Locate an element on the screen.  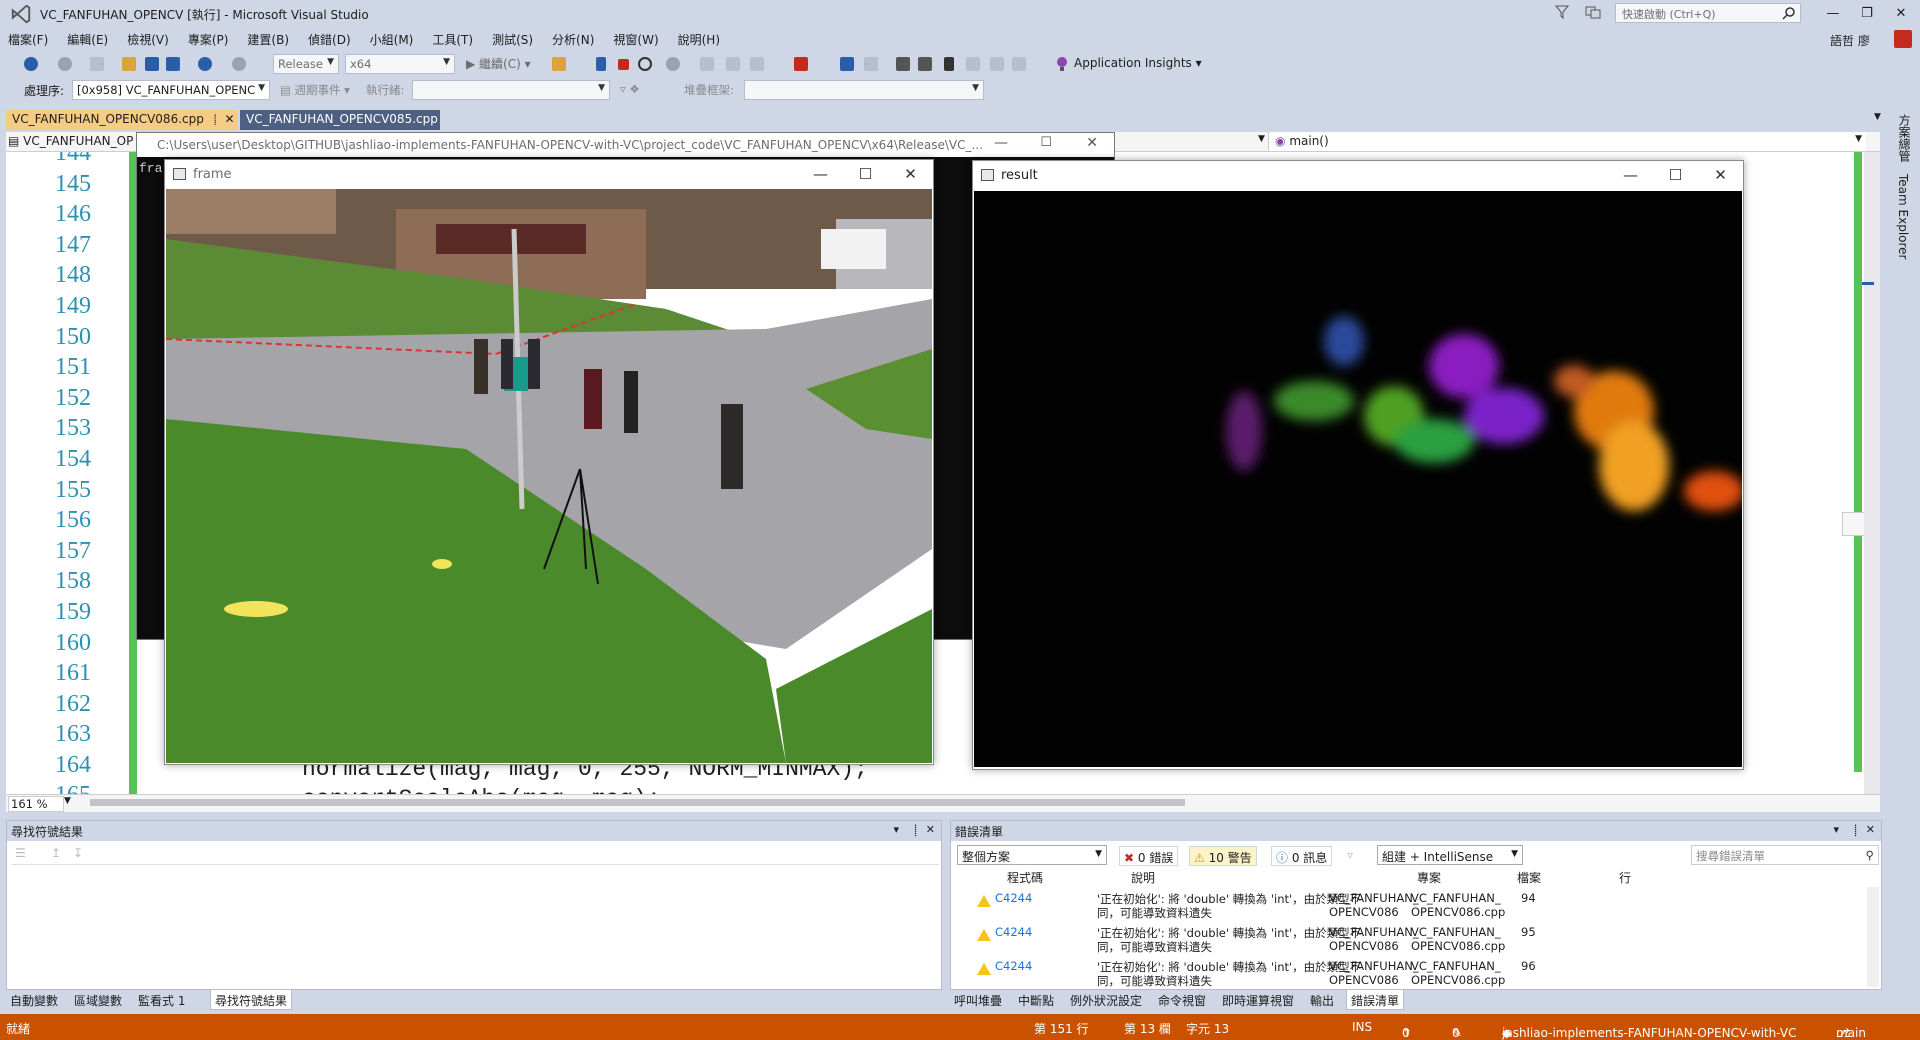
menu-edit: 編輯(E) is located at coordinates (87, 39).